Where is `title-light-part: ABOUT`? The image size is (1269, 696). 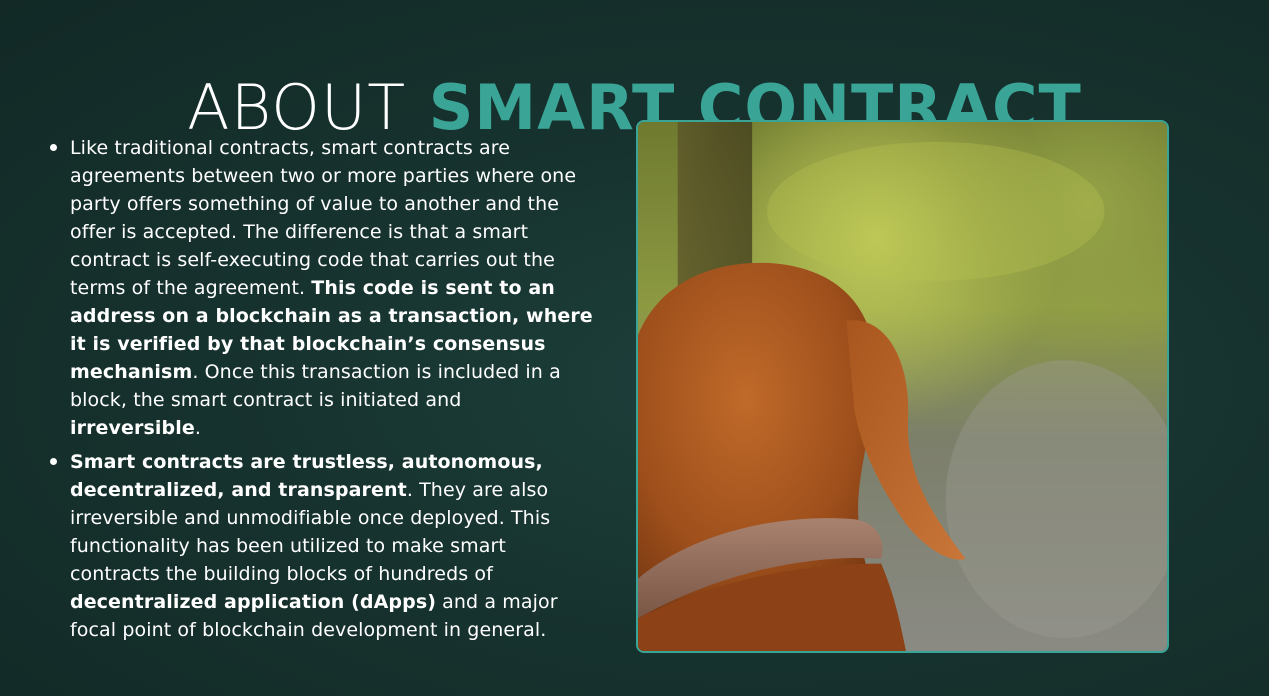
title-light-part: ABOUT is located at coordinates (297, 107).